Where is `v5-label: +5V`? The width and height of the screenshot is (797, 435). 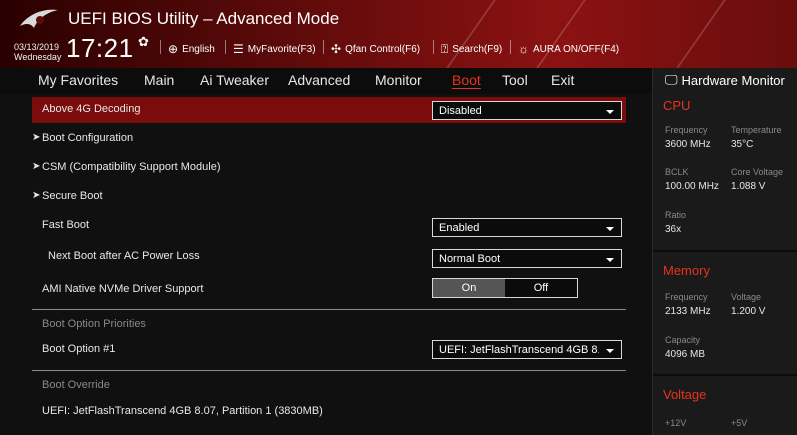
v5-label: +5V is located at coordinates (739, 423).